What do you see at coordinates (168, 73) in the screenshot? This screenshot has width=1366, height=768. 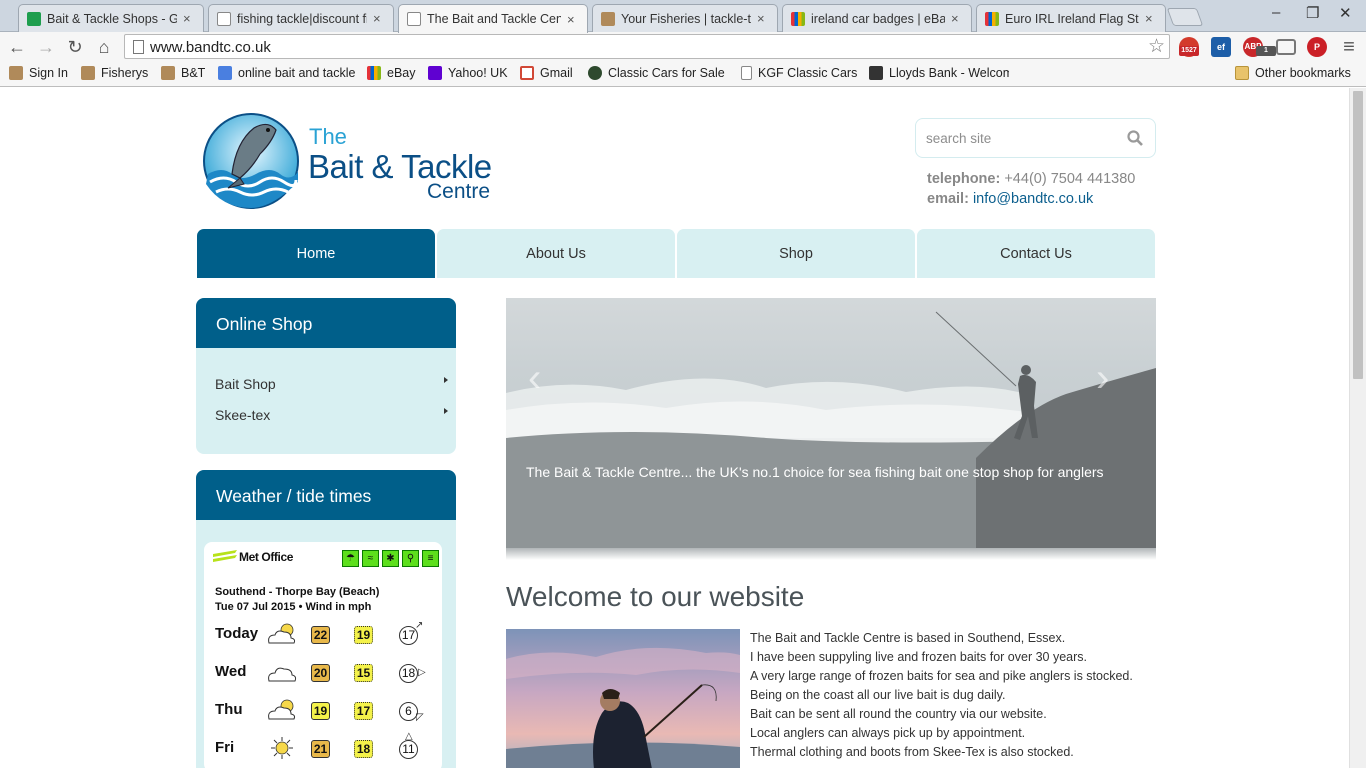 I see `box-icon` at bounding box center [168, 73].